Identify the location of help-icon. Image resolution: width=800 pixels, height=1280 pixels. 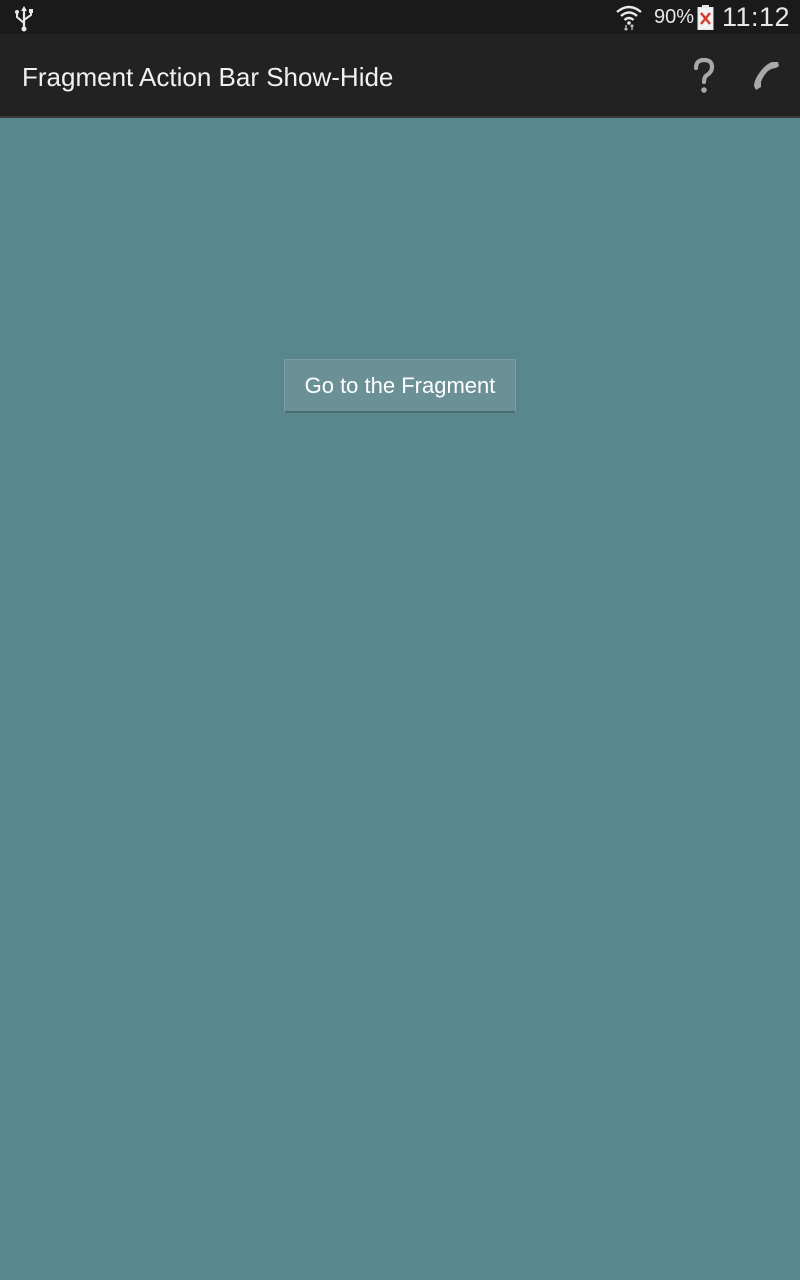
(704, 75).